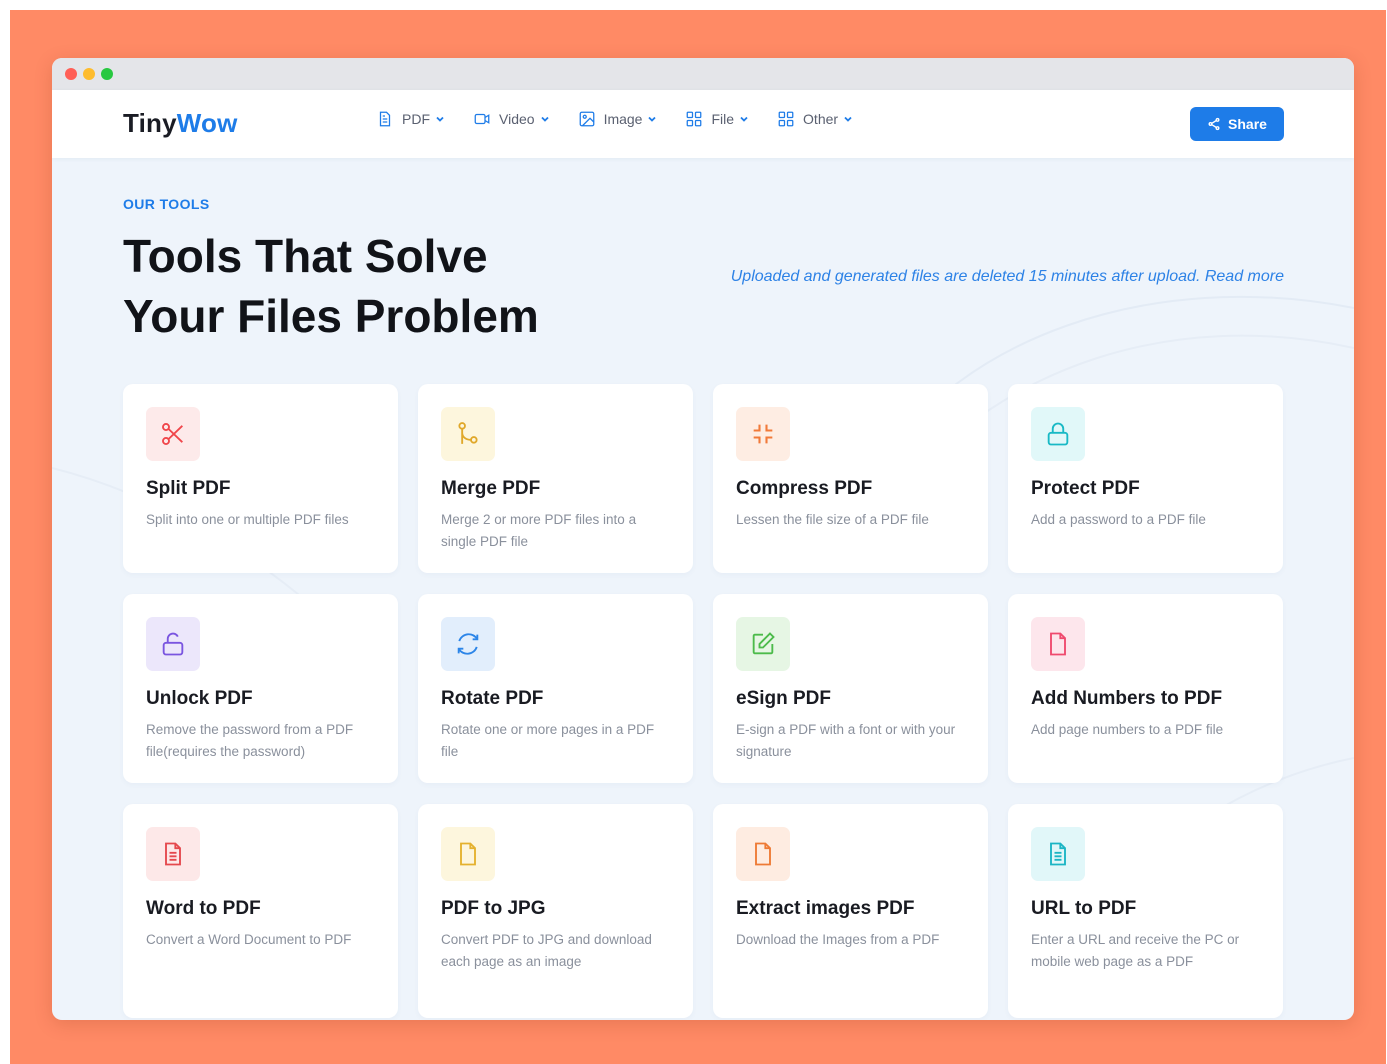  Describe the element at coordinates (199, 698) in the screenshot. I see `tool-title: Unlock PDF` at that location.